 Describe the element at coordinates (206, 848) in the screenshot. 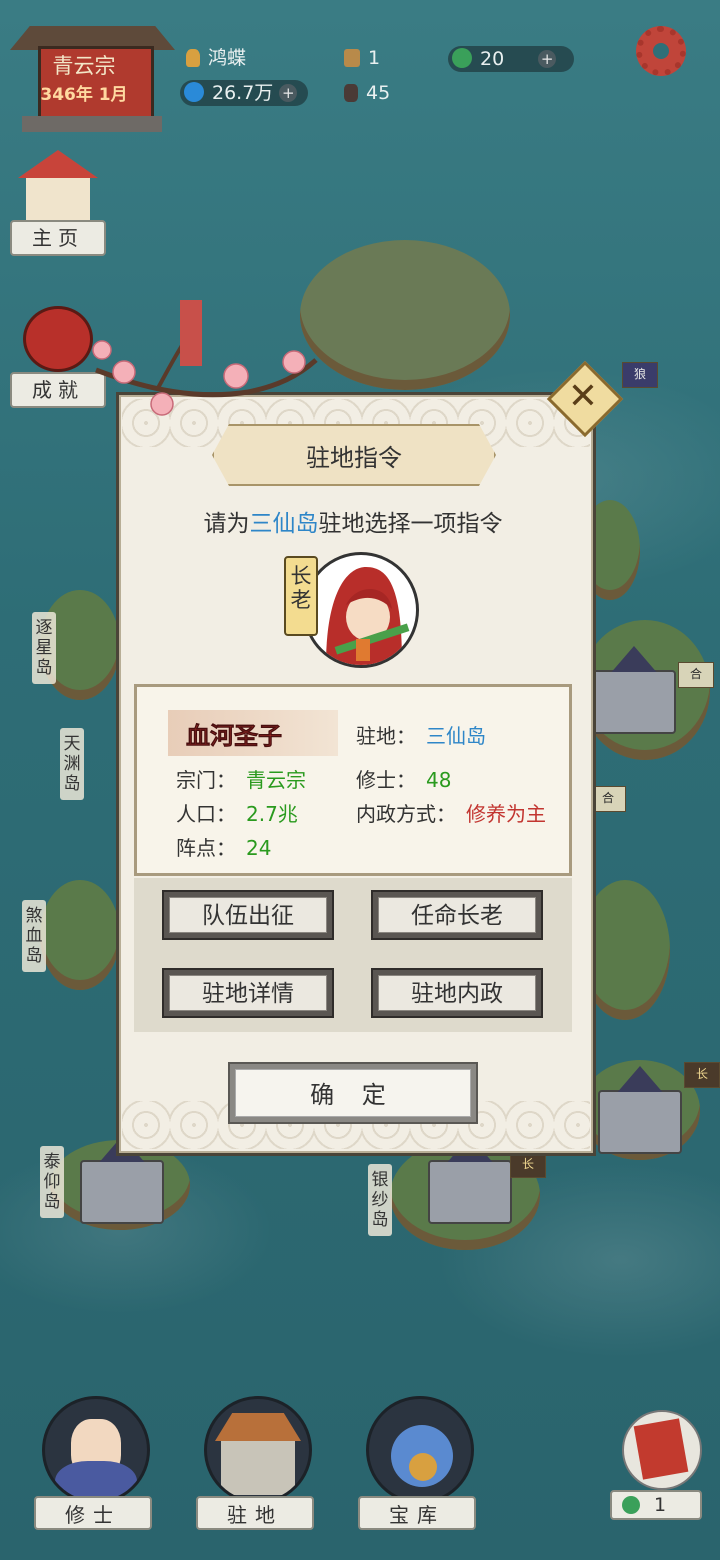

I see `formation-label: 阵点：` at that location.